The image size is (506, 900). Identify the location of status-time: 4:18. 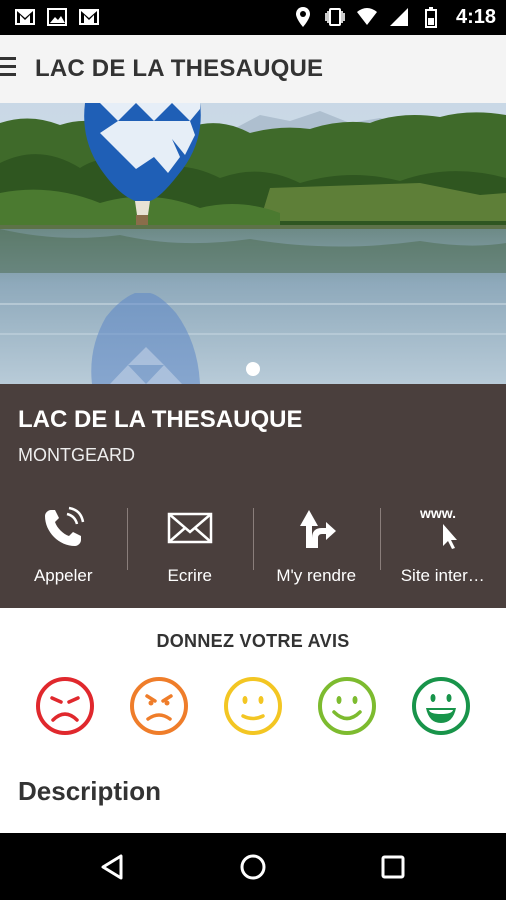
(475, 17).